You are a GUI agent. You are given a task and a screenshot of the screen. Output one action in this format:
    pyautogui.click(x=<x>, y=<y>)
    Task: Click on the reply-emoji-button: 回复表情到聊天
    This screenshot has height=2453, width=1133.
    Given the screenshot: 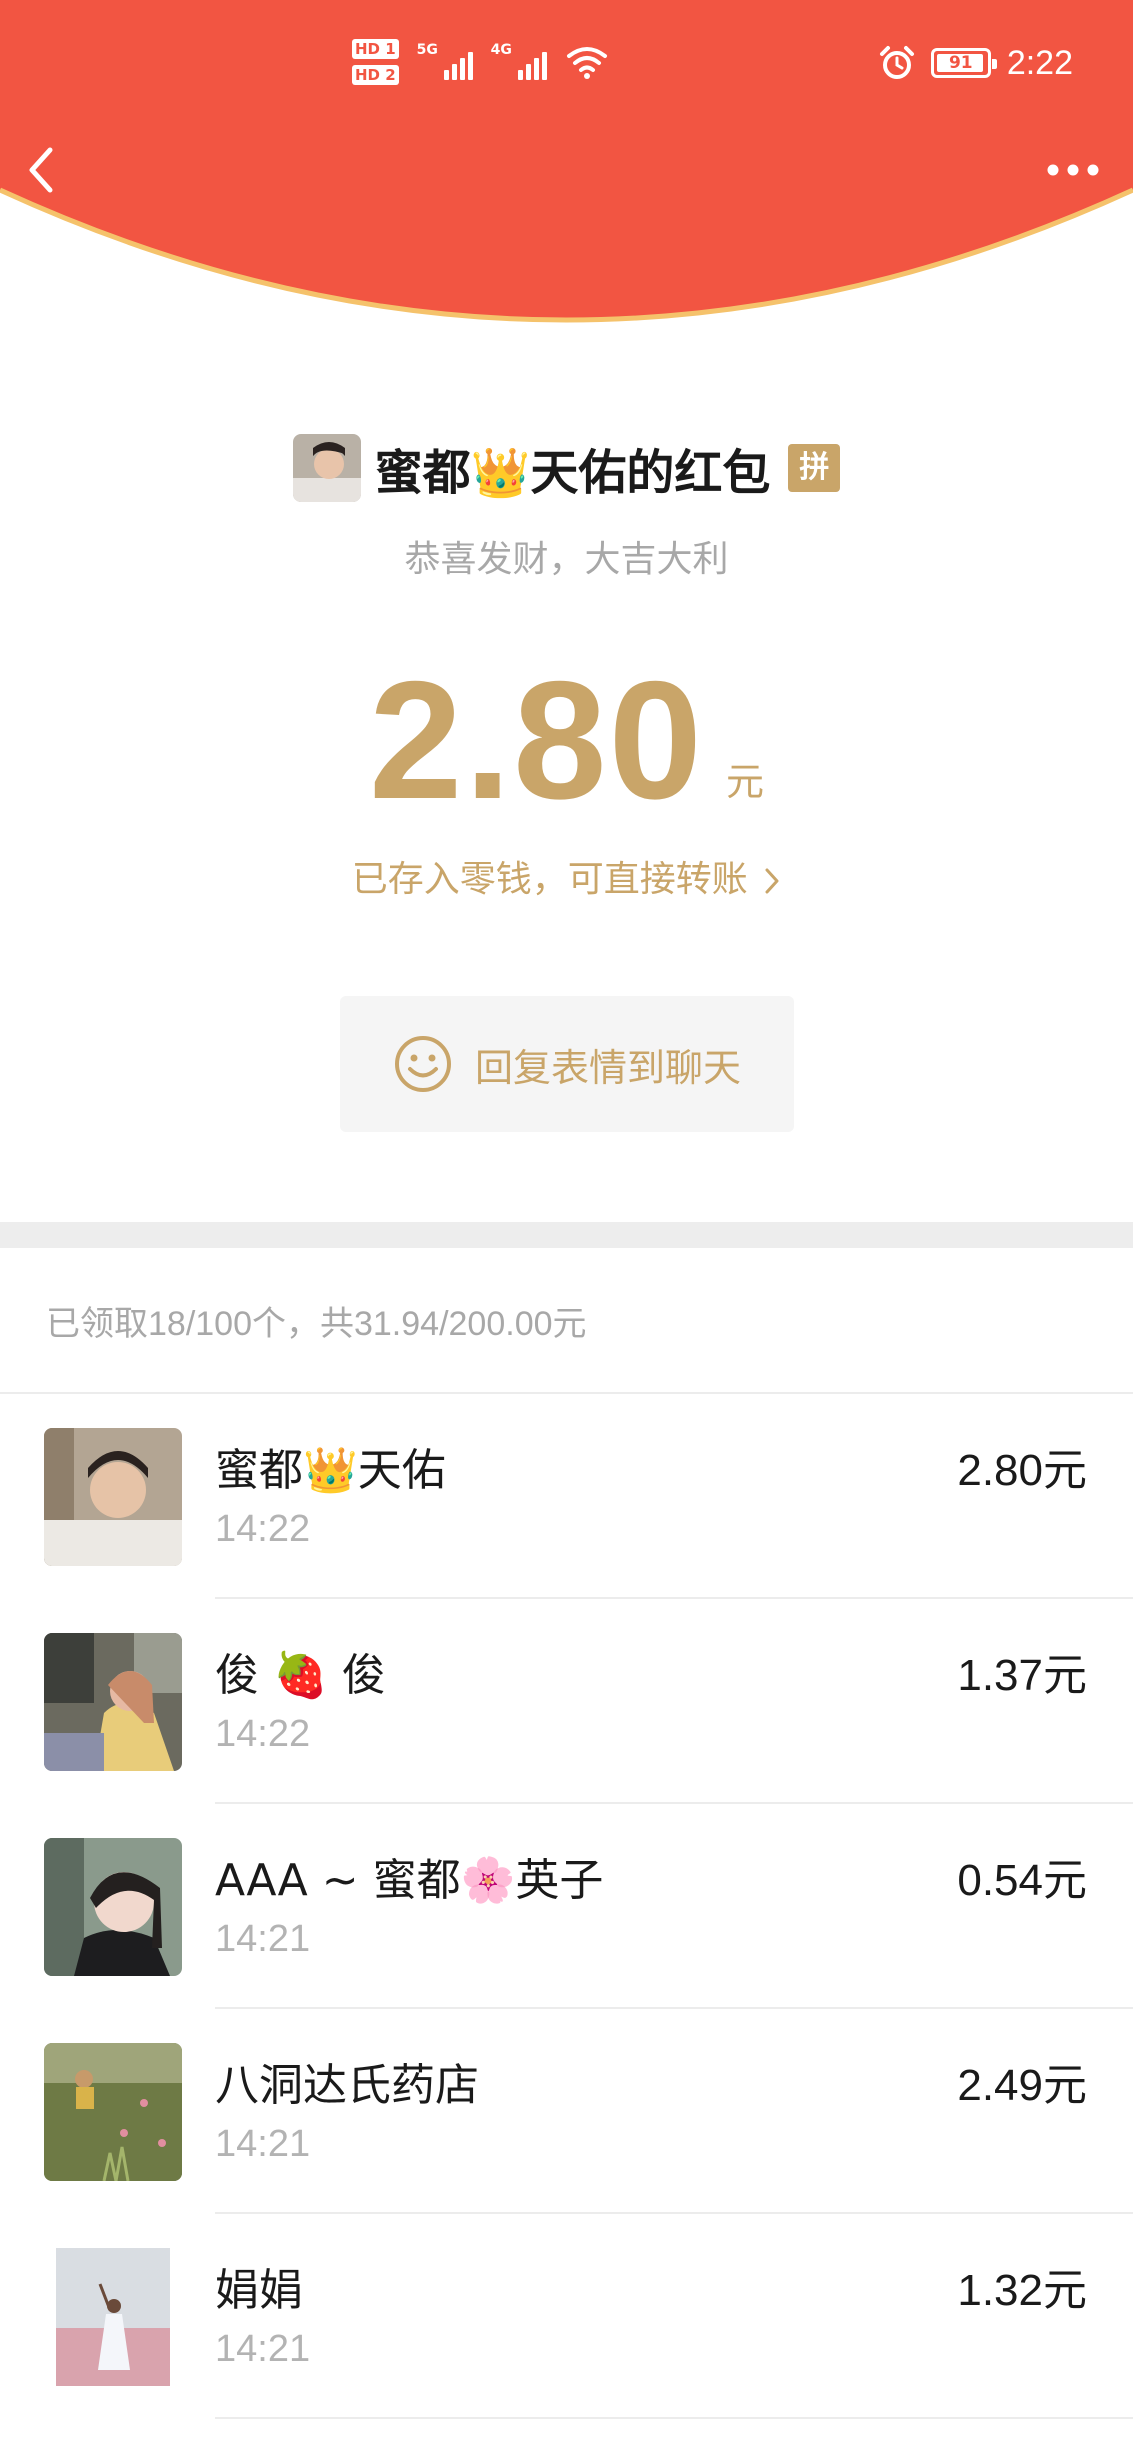 What is the action you would take?
    pyautogui.click(x=567, y=1064)
    